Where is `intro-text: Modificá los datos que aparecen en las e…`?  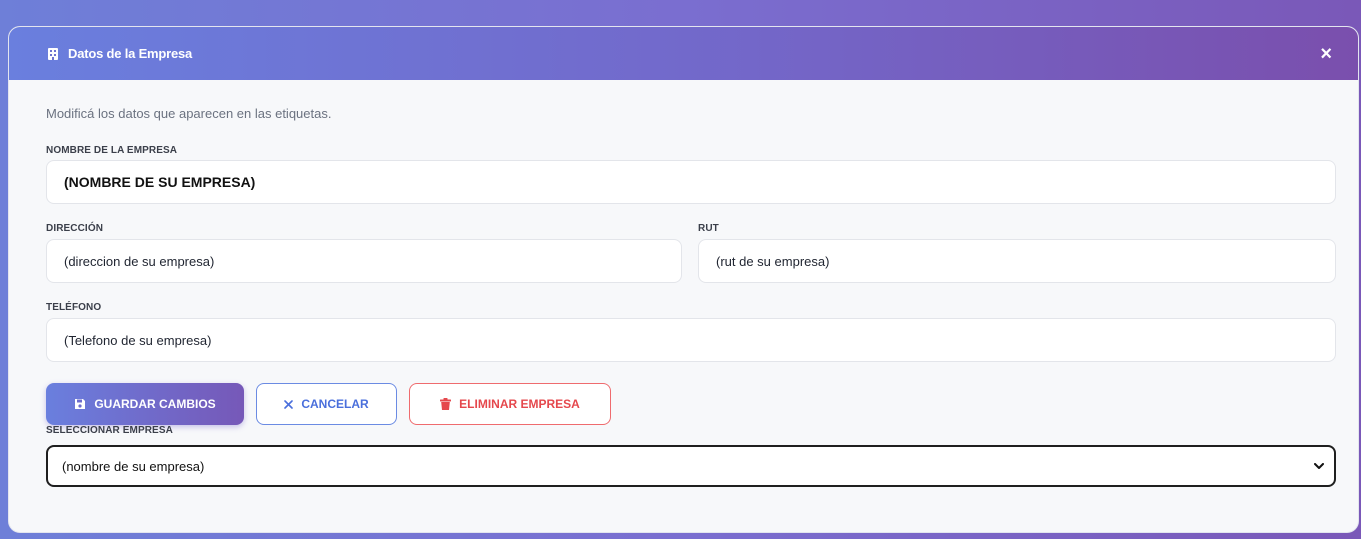 intro-text: Modificá los datos que aparecen en las e… is located at coordinates (189, 113).